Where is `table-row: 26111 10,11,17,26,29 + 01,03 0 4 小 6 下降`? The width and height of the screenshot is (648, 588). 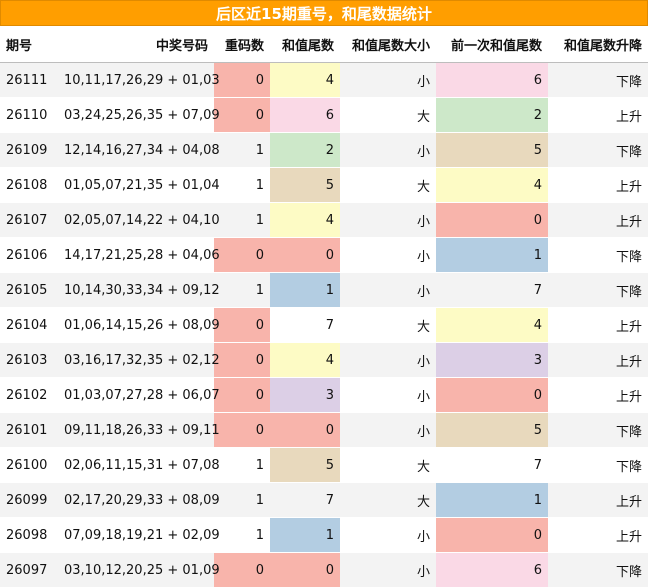 table-row: 26111 10,11,17,26,29 + 01,03 0 4 小 6 下降 is located at coordinates (324, 80).